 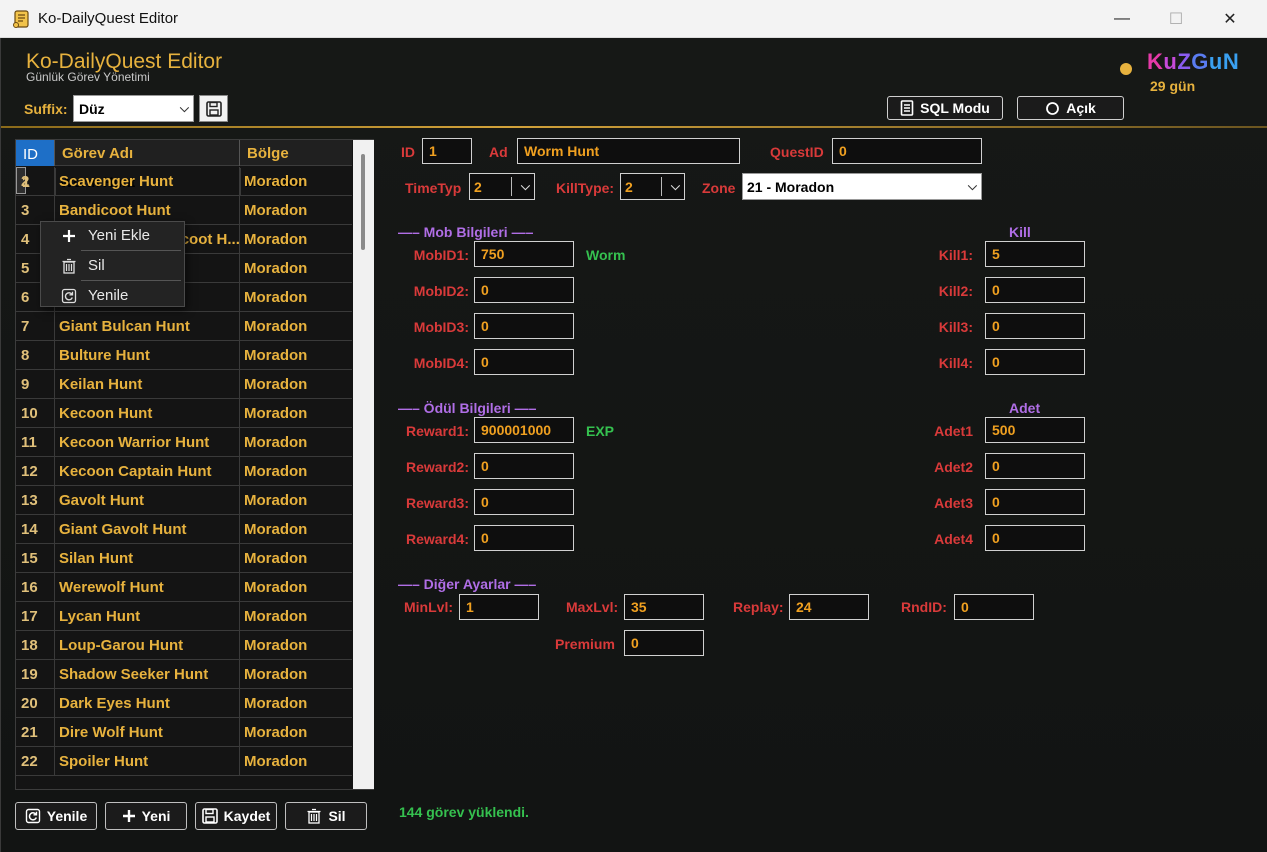 I want to click on connection-toggle-button: Açık, so click(x=1070, y=108).